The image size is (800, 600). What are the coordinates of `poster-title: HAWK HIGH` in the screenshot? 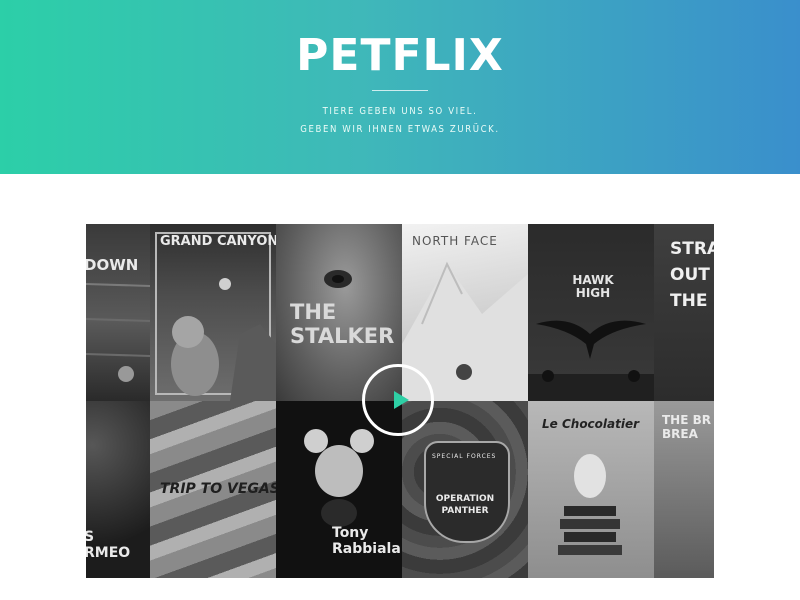 It's located at (593, 286).